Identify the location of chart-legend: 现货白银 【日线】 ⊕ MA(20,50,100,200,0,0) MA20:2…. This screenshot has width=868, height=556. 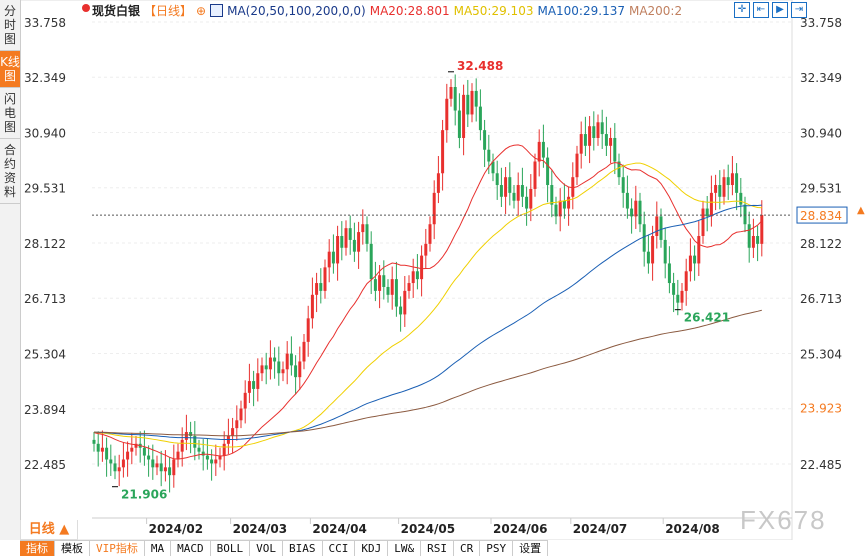
(387, 10).